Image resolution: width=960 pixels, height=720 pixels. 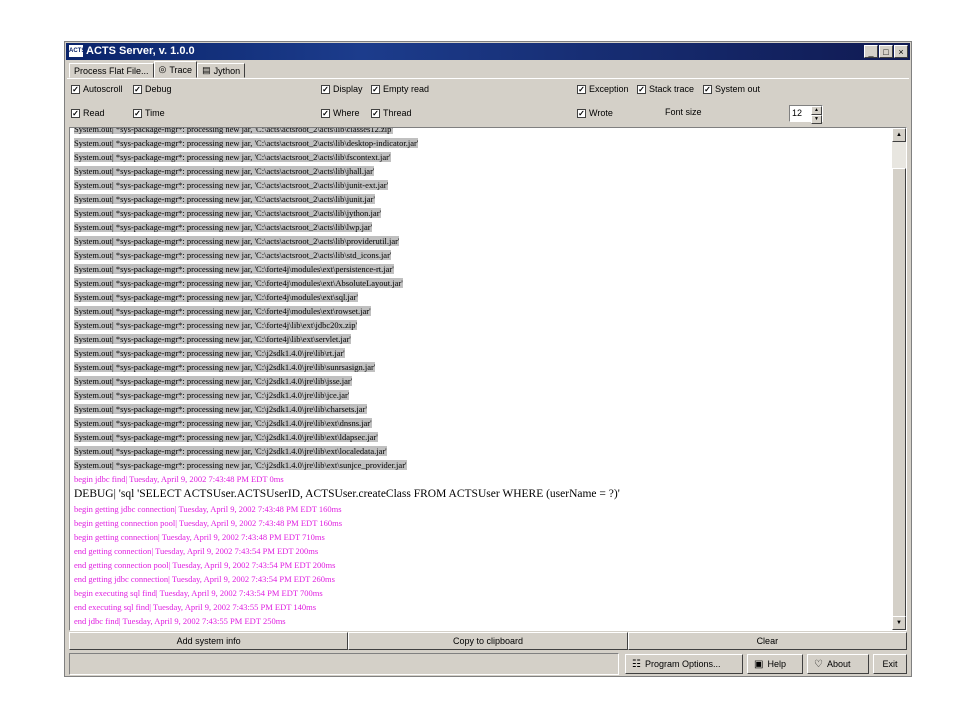 I want to click on maximize-button: □, so click(x=886, y=51).